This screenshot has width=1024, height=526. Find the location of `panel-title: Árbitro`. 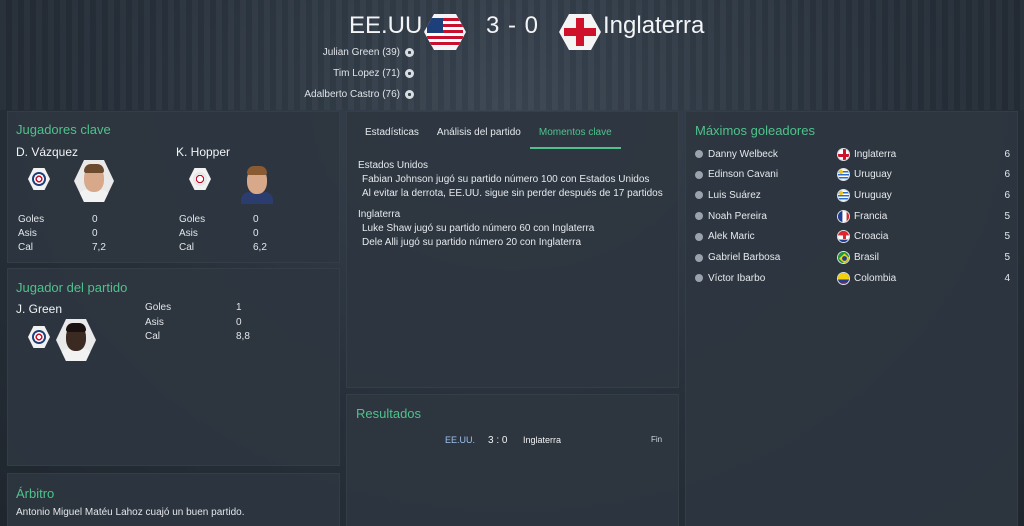

panel-title: Árbitro is located at coordinates (35, 493).